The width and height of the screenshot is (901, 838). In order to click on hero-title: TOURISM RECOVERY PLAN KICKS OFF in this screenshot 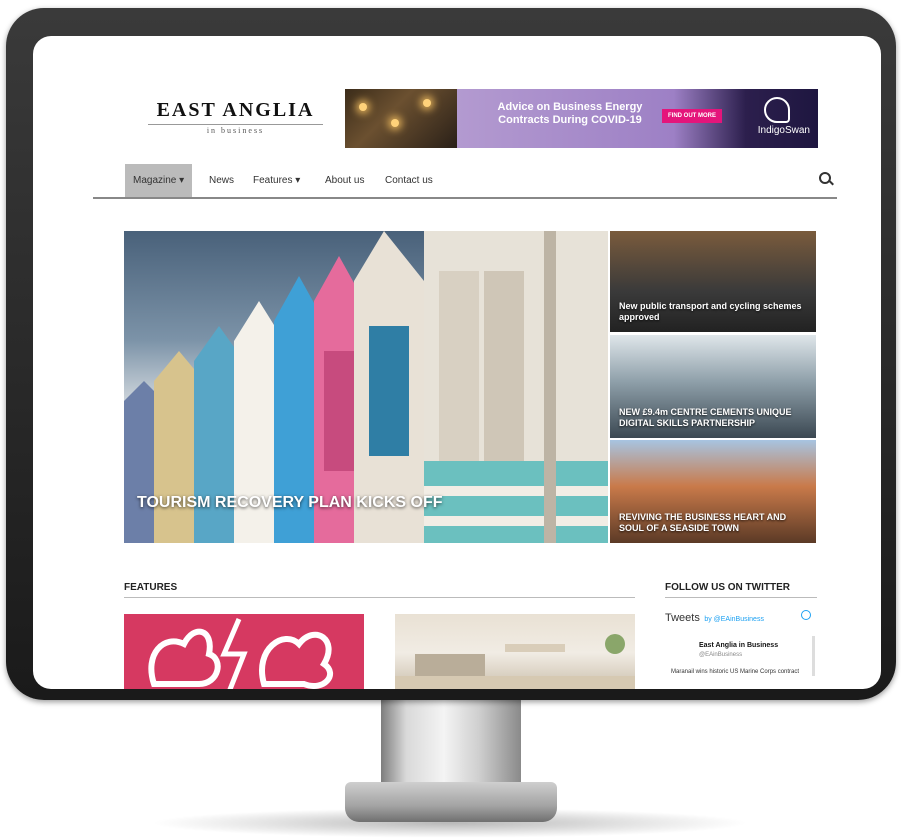, I will do `click(290, 503)`.